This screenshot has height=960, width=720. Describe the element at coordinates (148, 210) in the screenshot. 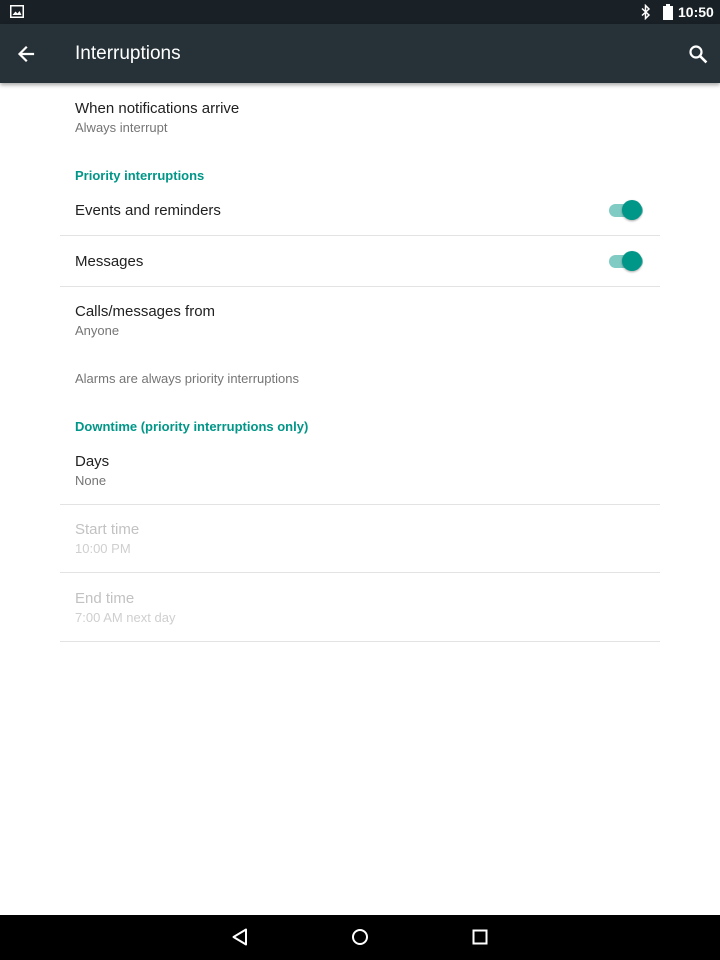

I see `events-and-reminders-title: Events and reminders` at that location.